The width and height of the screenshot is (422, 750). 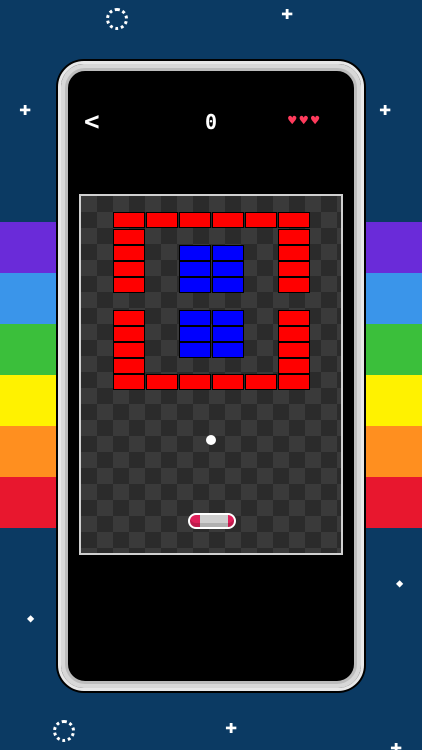 I want to click on lives-indicator: ♥ ♥ ♥, so click(x=303, y=121).